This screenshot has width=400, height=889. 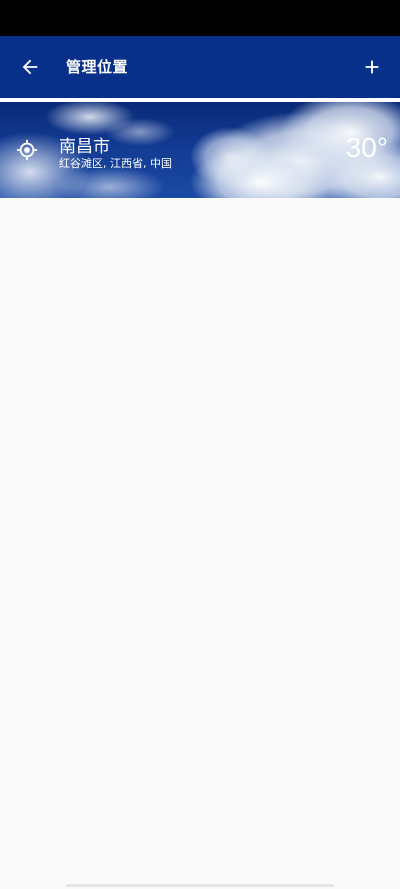 What do you see at coordinates (200, 150) in the screenshot?
I see `location-card: 南昌市 红谷滩区, 江西省, 中国 30°` at bounding box center [200, 150].